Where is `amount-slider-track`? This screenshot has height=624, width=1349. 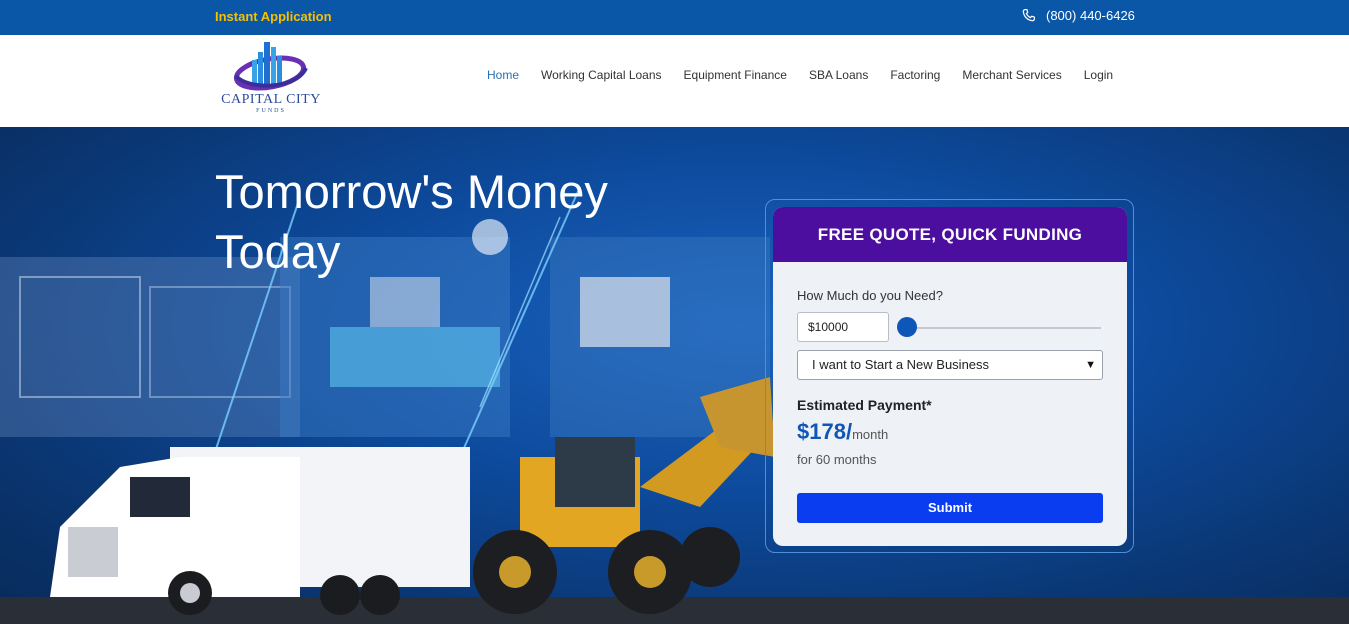
amount-slider-track is located at coordinates (1001, 328).